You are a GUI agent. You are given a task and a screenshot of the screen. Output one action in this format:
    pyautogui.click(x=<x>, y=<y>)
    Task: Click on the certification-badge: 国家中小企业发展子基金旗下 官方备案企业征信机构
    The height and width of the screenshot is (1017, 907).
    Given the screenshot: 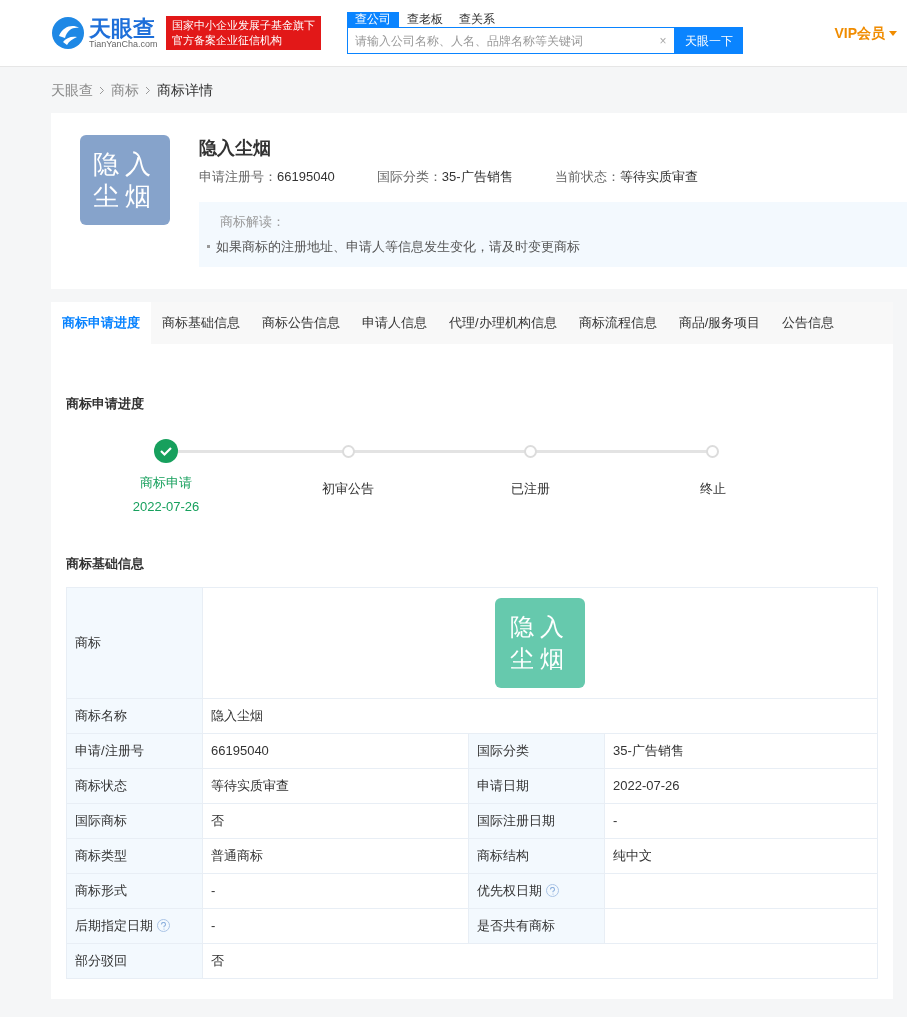 What is the action you would take?
    pyautogui.click(x=243, y=33)
    